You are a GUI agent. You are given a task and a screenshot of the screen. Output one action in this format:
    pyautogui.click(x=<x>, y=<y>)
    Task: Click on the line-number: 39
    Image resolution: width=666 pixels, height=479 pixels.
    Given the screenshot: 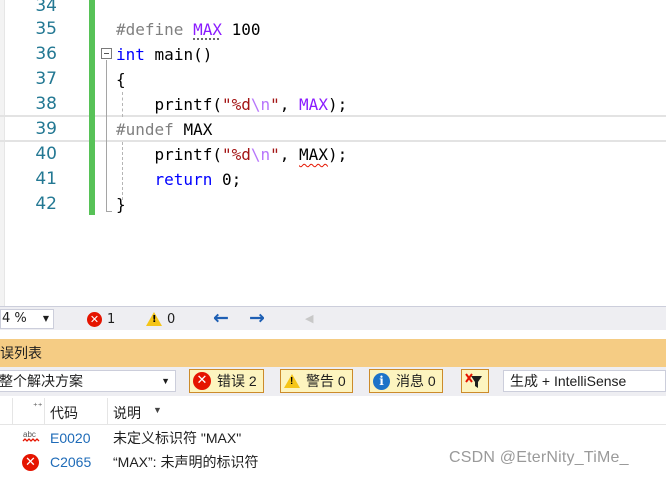 What is the action you would take?
    pyautogui.click(x=46, y=129)
    